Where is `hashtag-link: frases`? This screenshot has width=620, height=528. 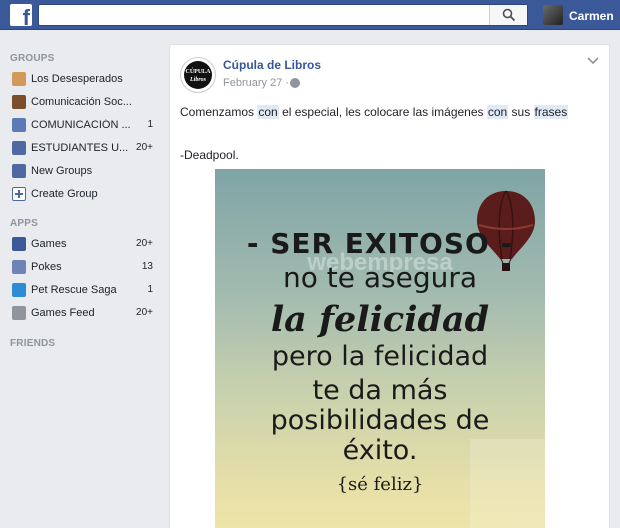 hashtag-link: frases is located at coordinates (551, 112).